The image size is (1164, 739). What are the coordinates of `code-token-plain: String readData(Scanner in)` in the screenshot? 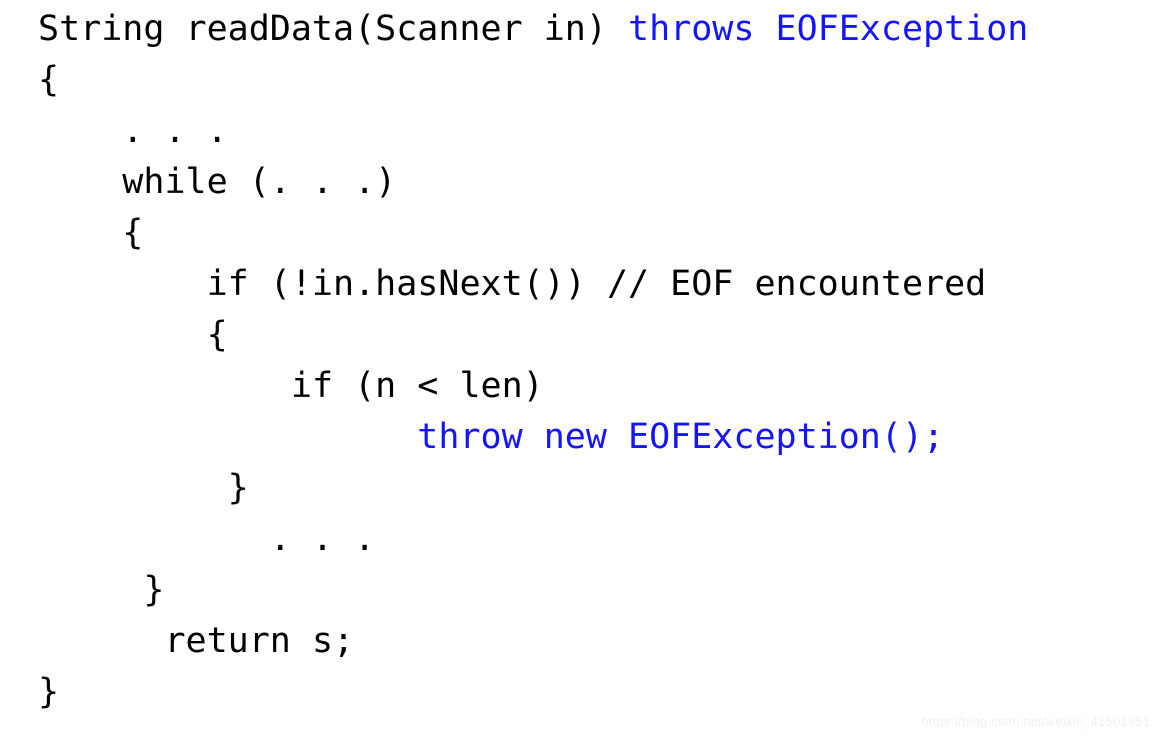 It's located at (333, 29).